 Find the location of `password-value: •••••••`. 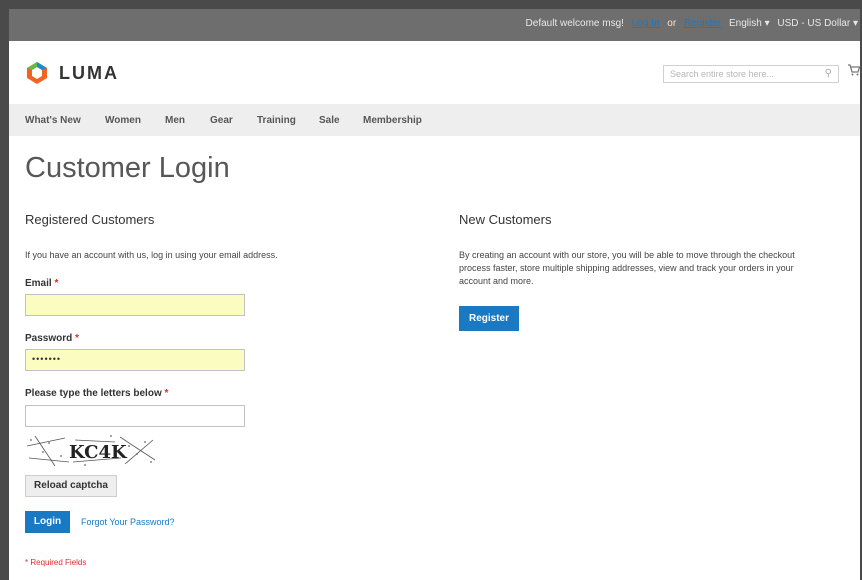

password-value: ••••••• is located at coordinates (47, 359).